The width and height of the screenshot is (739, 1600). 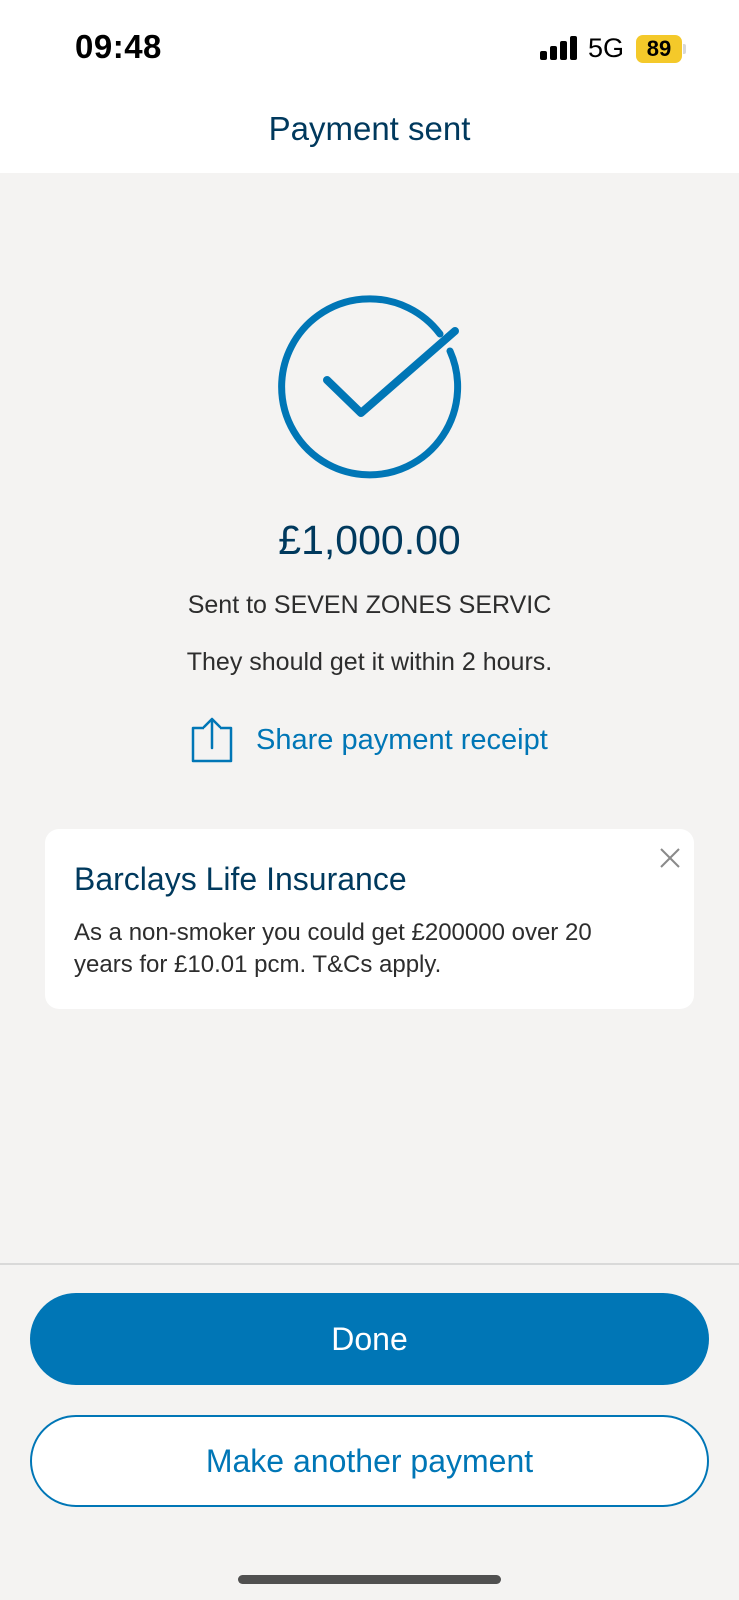 What do you see at coordinates (369, 662) in the screenshot?
I see `eta-text: They should get it within 2 hours.` at bounding box center [369, 662].